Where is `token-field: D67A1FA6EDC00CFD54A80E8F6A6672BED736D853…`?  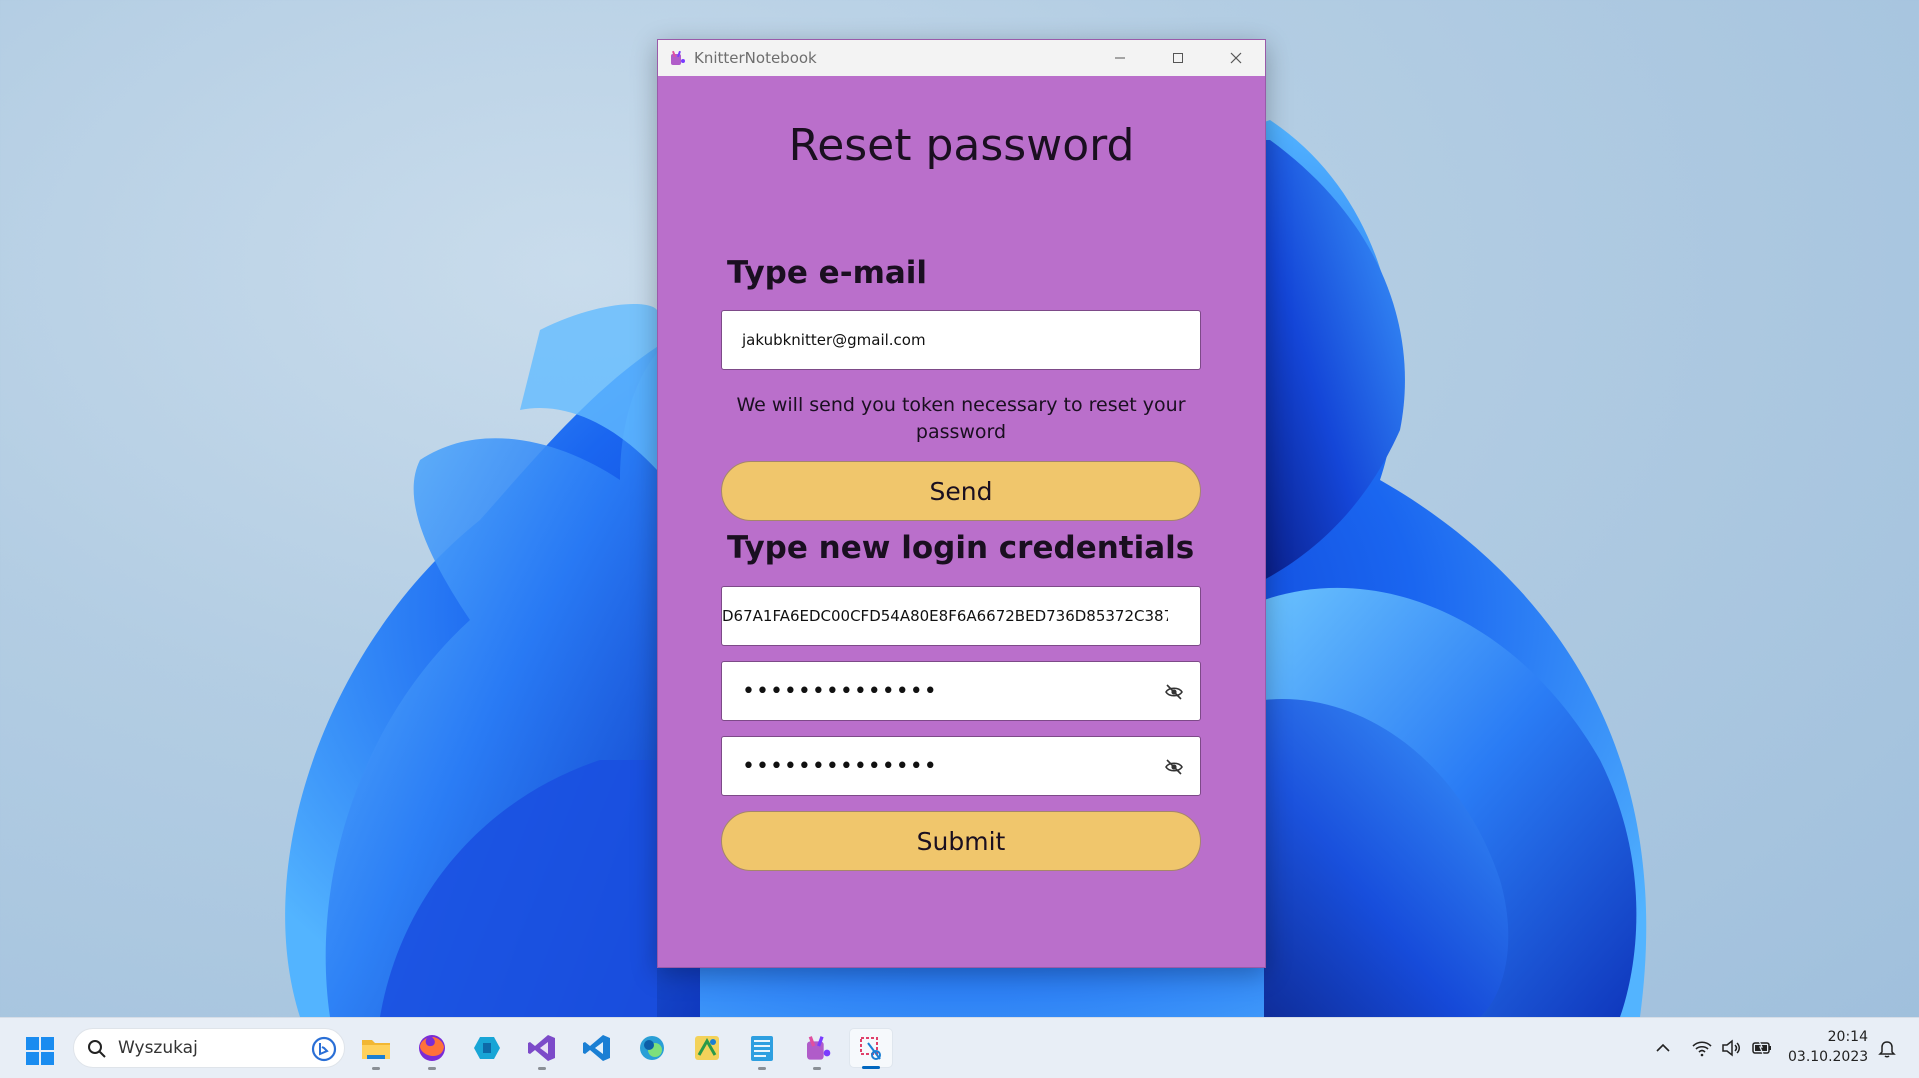 token-field: D67A1FA6EDC00CFD54A80E8F6A6672BED736D853… is located at coordinates (961, 616).